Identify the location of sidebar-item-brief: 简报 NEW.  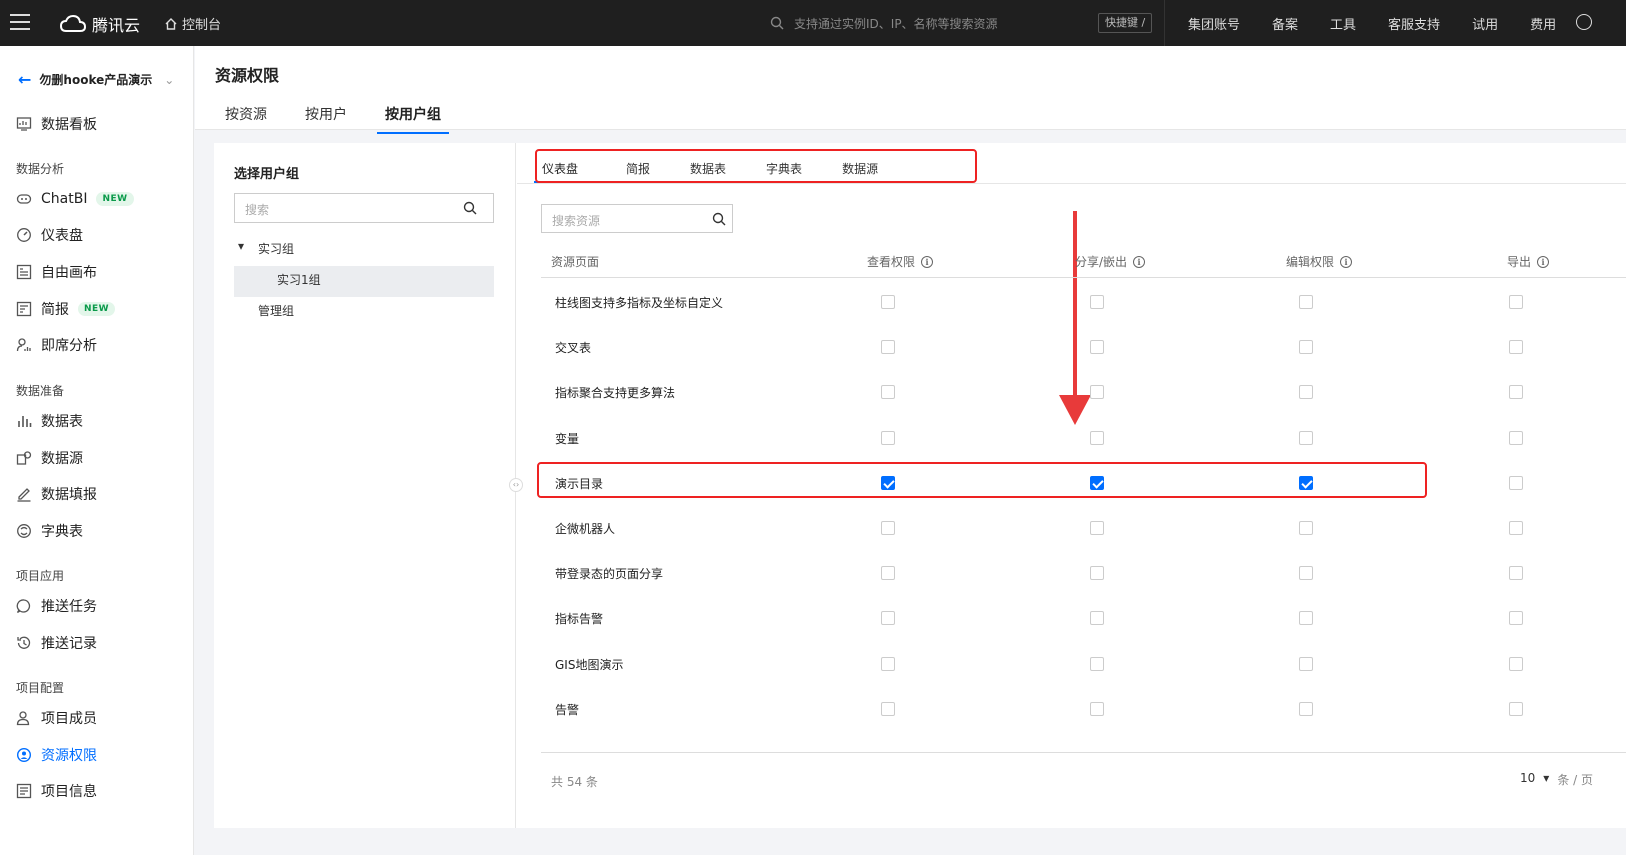
(66, 309).